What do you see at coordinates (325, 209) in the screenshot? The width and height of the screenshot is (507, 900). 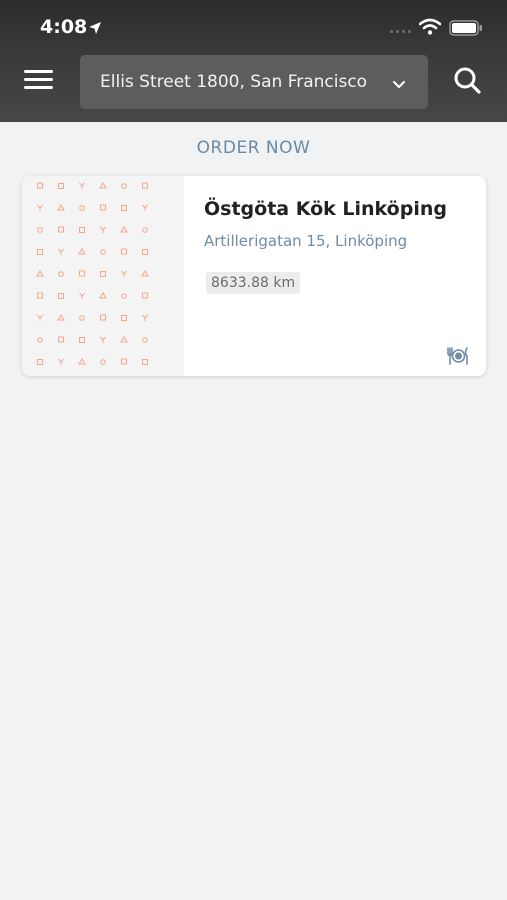 I see `restaurant-name: Östgöta Kök Linköping` at bounding box center [325, 209].